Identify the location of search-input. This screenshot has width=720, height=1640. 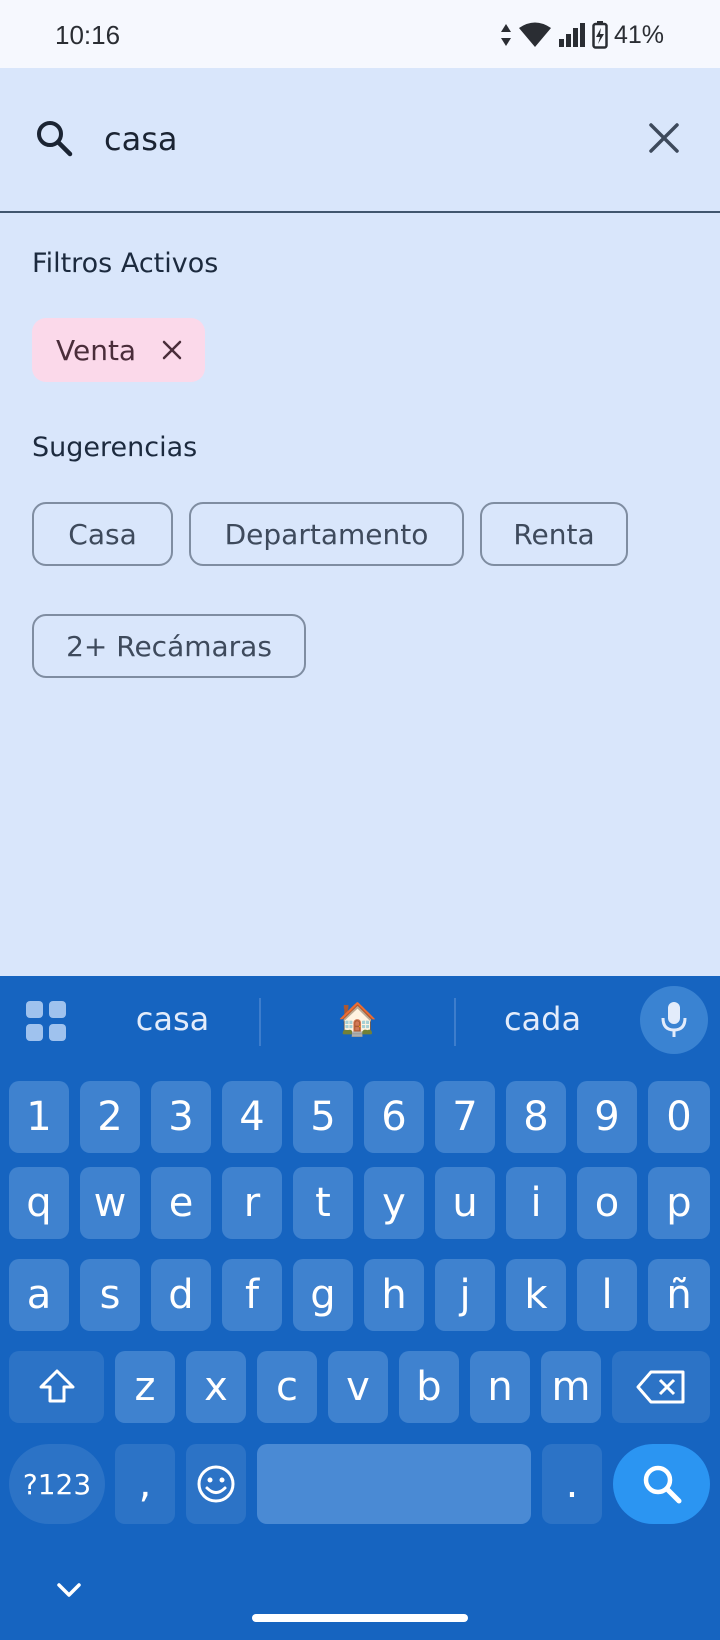
(354, 139).